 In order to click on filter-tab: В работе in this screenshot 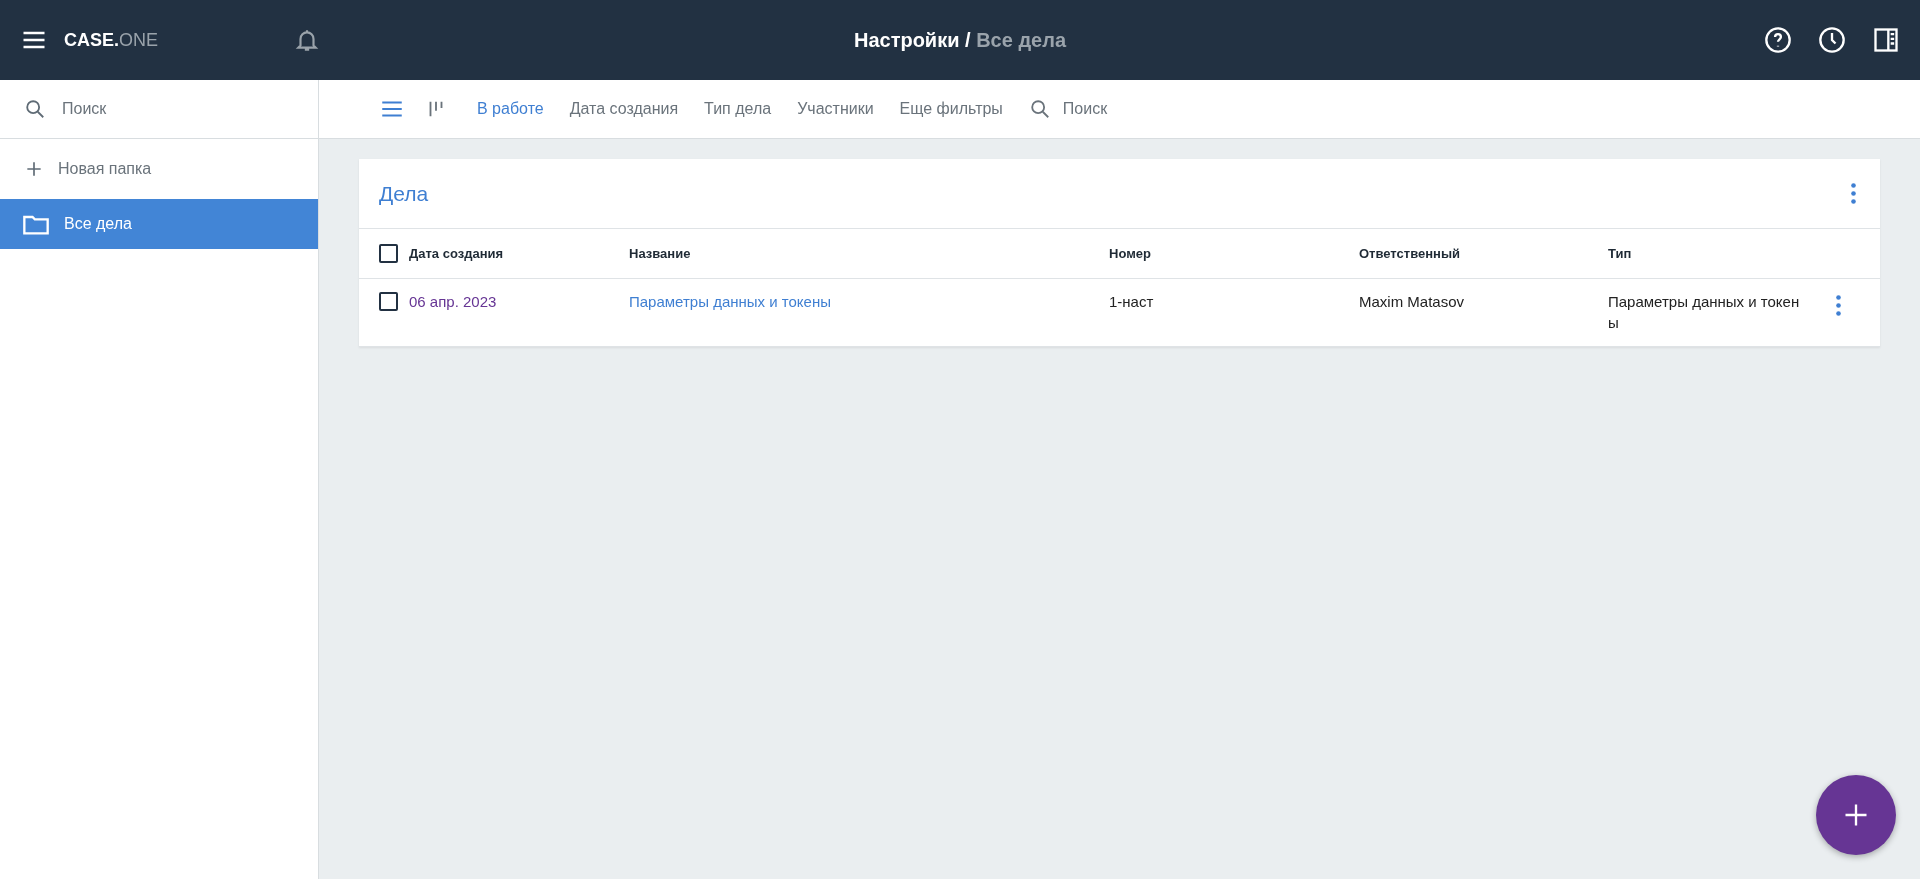, I will do `click(510, 109)`.